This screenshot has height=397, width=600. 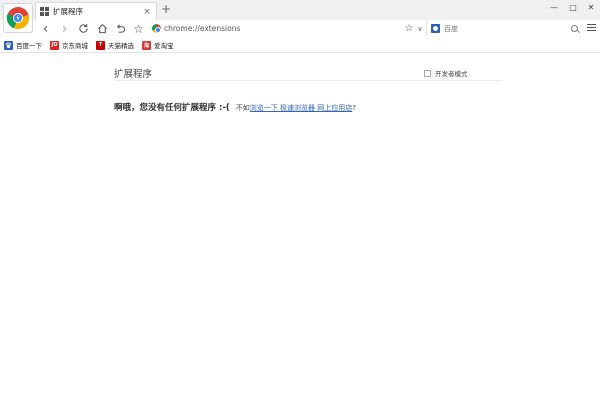 What do you see at coordinates (172, 108) in the screenshot?
I see `empty-message: 啊哦，您没有任何扩展程序 :-(` at bounding box center [172, 108].